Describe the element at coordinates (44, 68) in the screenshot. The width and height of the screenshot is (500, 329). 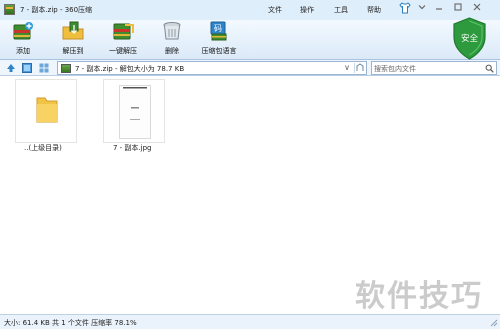
I see `thumbnail-view-icon` at that location.